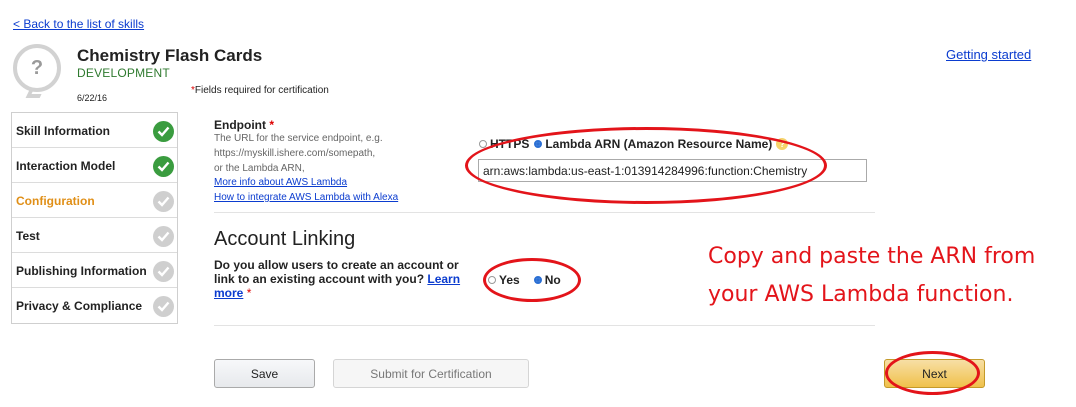 The image size is (1076, 407). What do you see at coordinates (123, 73) in the screenshot?
I see `skill-status: DEVELOPMENT` at bounding box center [123, 73].